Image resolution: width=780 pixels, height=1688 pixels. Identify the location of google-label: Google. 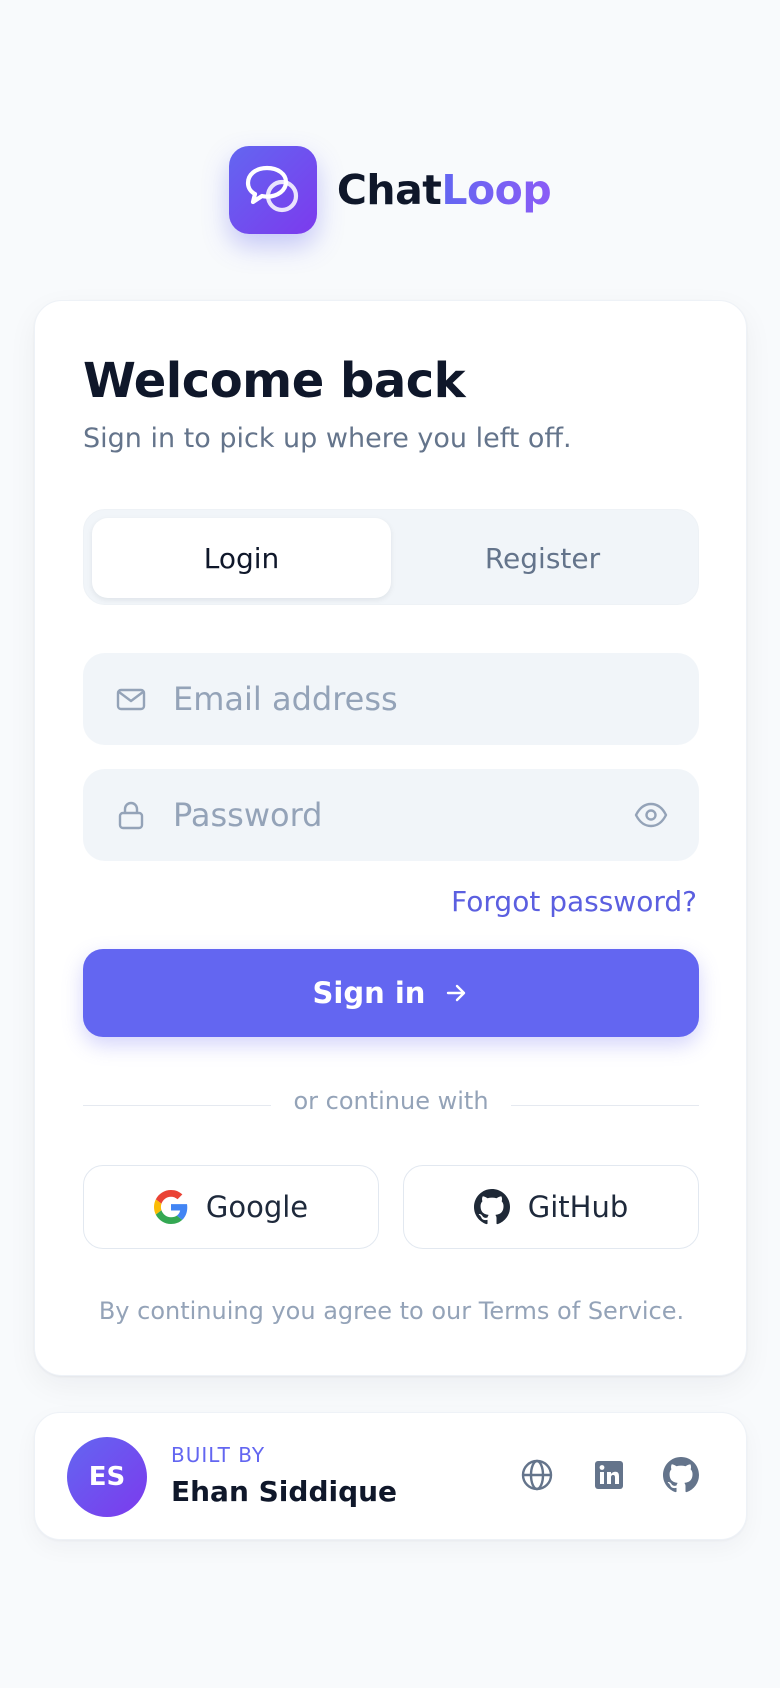
(257, 1207).